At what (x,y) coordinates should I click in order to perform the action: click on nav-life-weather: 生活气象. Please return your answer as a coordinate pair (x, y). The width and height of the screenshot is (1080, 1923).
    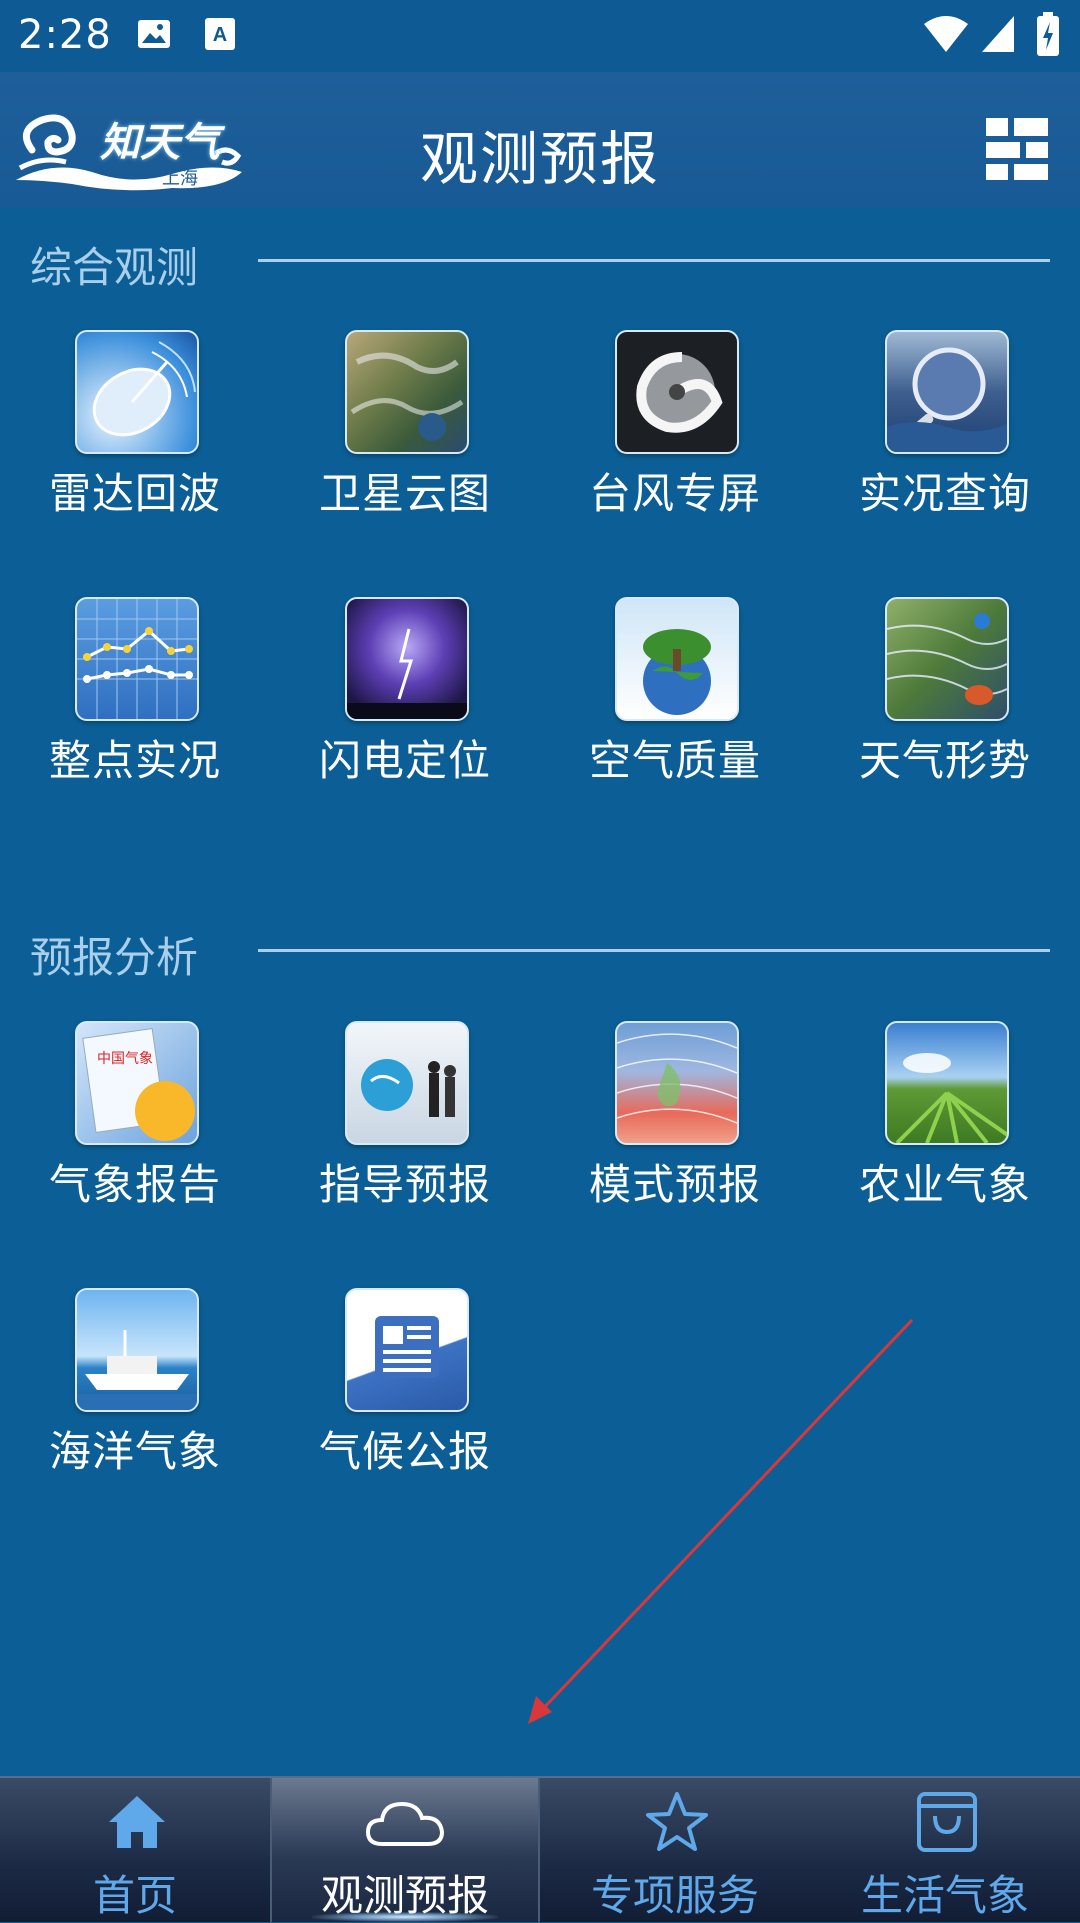
    Looking at the image, I should click on (945, 1850).